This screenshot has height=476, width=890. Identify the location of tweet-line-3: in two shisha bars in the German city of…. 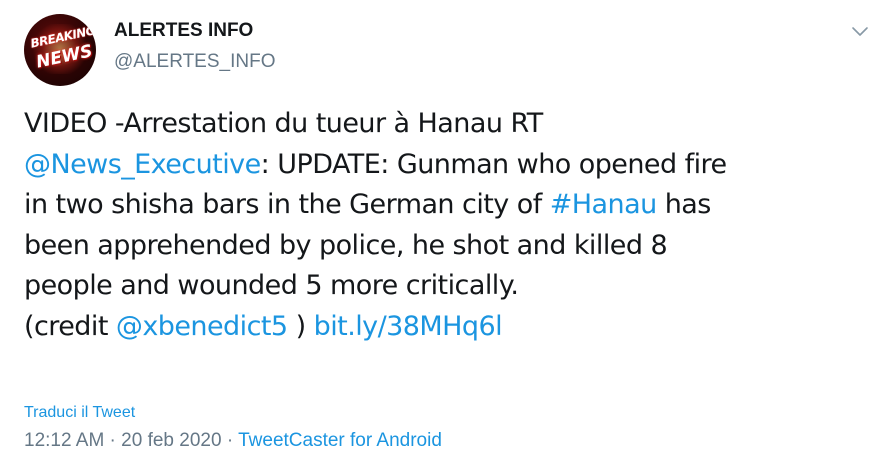
(444, 205).